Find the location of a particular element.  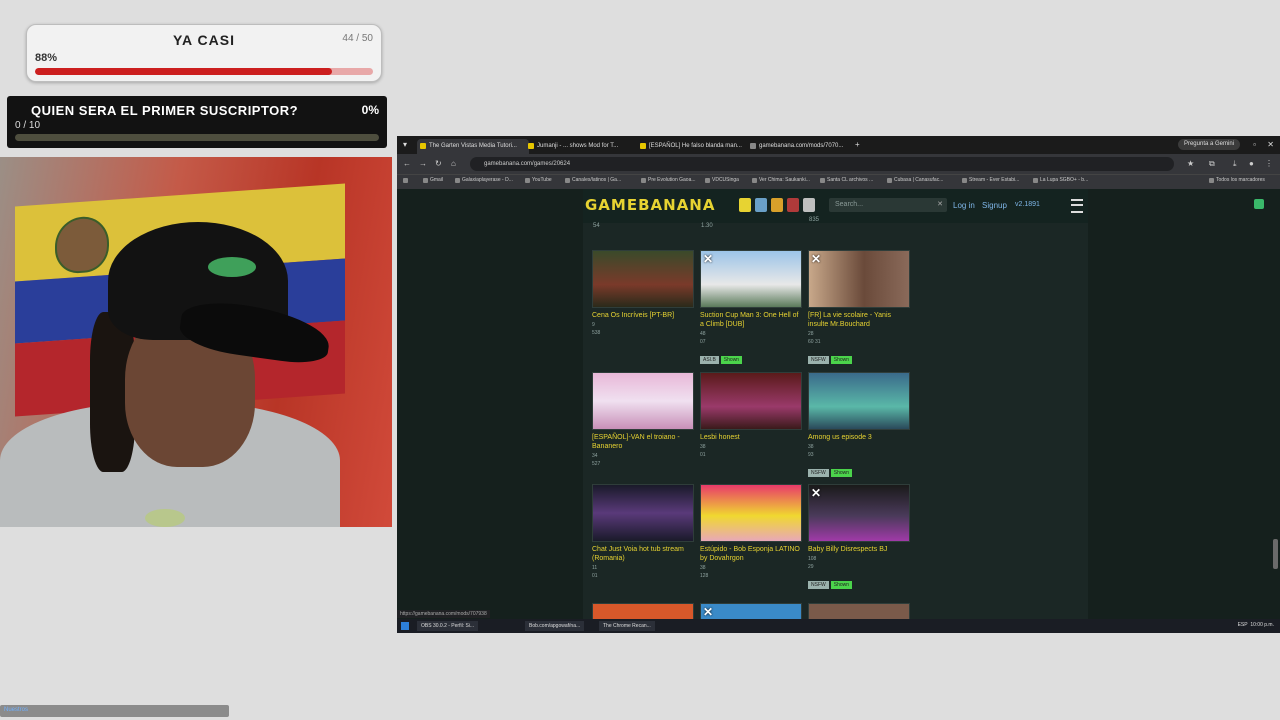

mod-views: 108 is located at coordinates (812, 559).